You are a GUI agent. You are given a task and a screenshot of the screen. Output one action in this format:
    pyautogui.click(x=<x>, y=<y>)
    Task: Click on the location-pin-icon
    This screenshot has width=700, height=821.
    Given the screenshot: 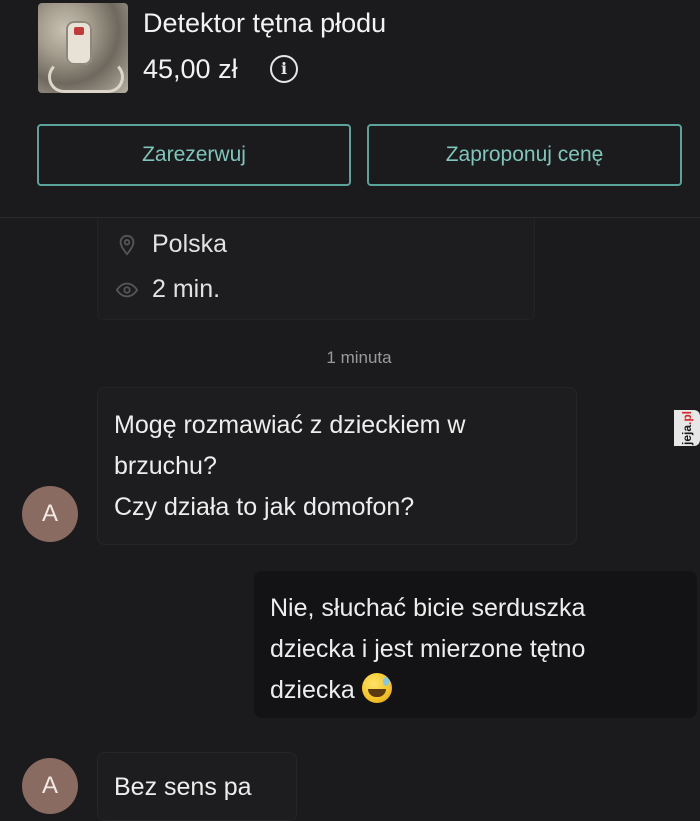 What is the action you would take?
    pyautogui.click(x=127, y=245)
    